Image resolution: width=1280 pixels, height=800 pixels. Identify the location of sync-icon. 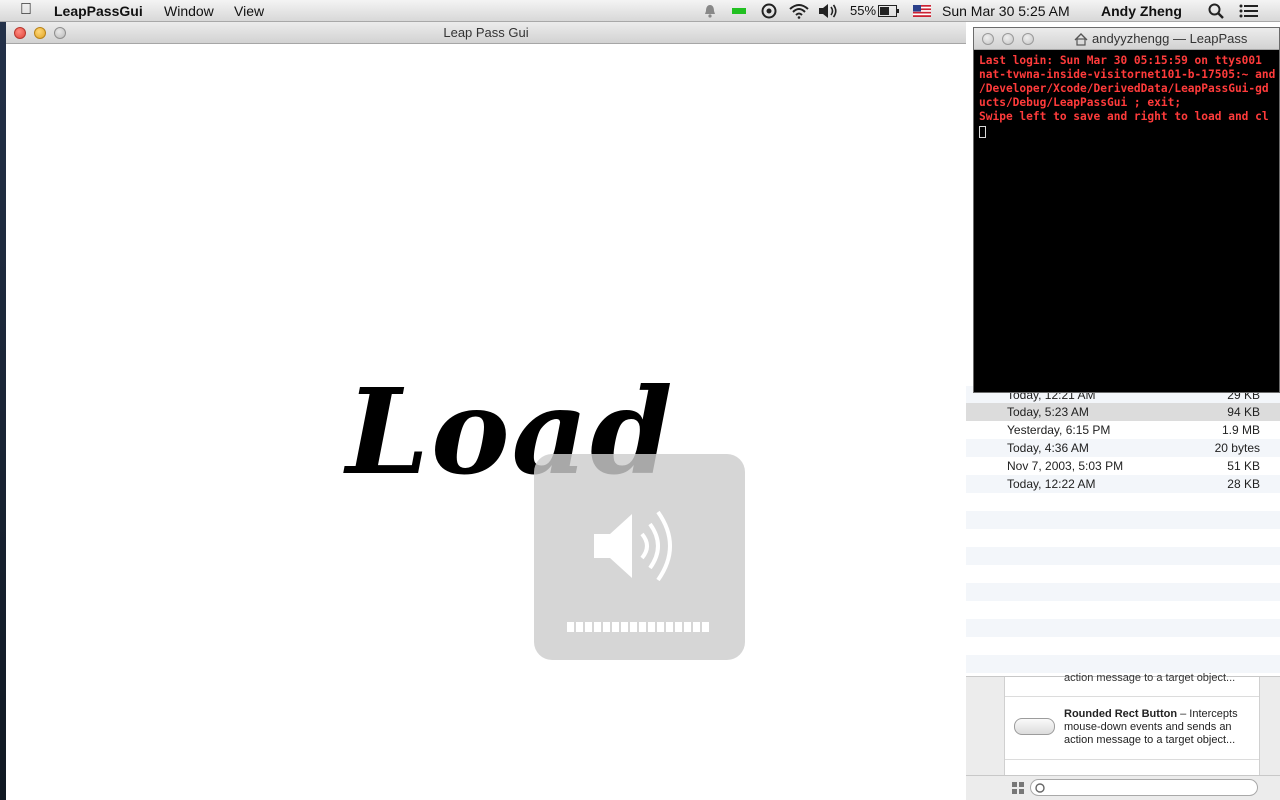
(769, 11).